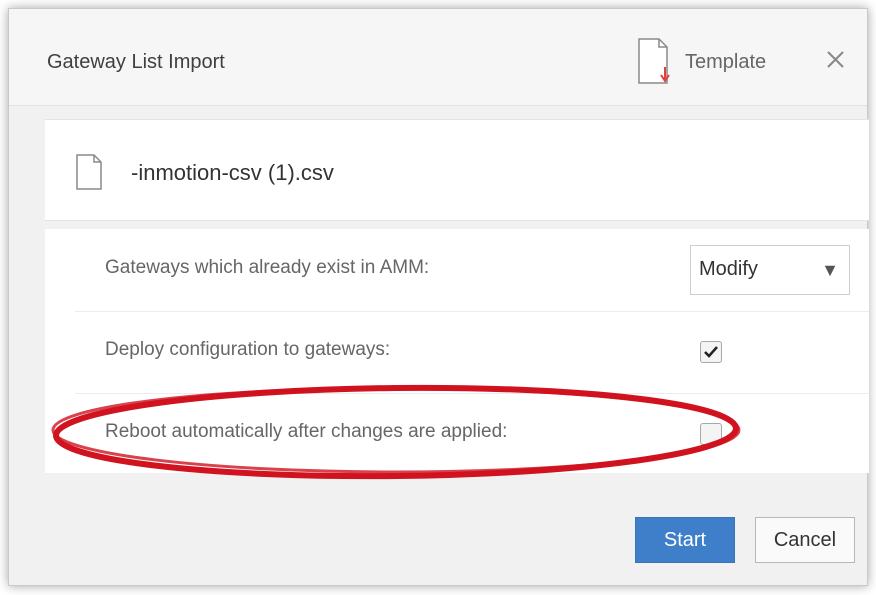  What do you see at coordinates (685, 540) in the screenshot?
I see `start-button: Start` at bounding box center [685, 540].